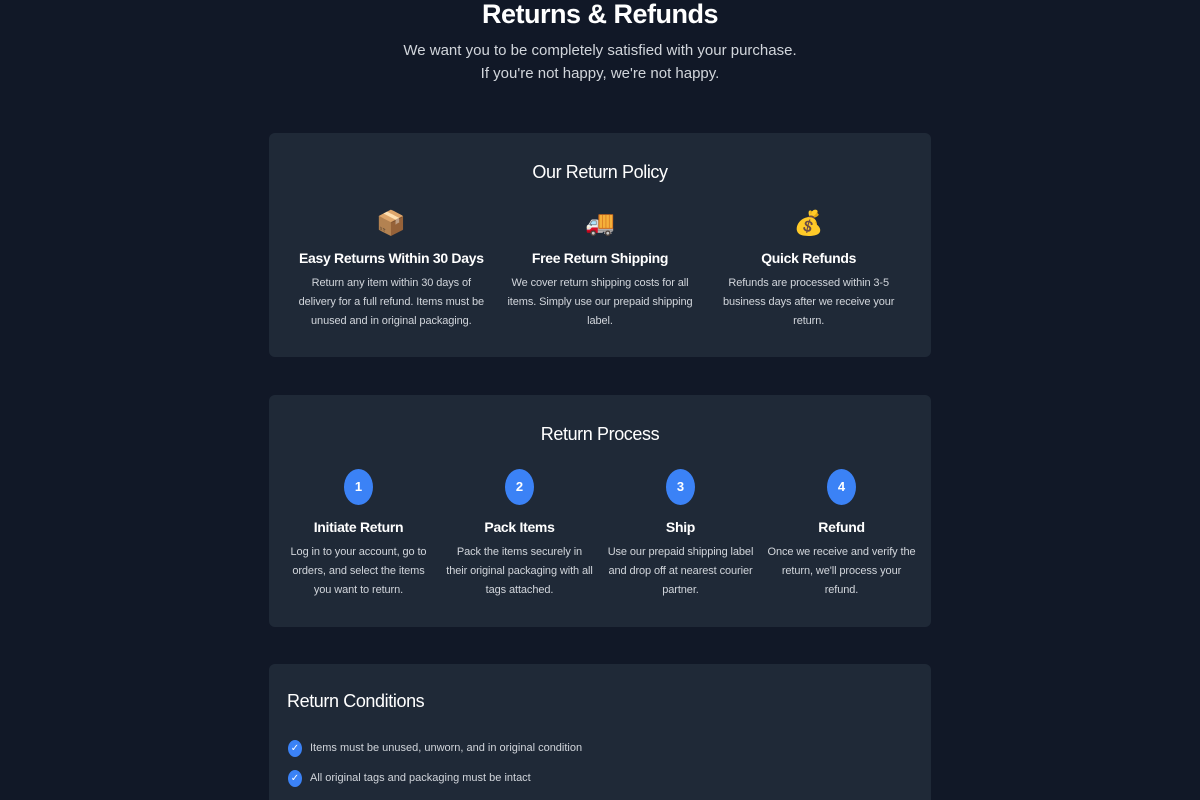 The height and width of the screenshot is (800, 1200). I want to click on return-process-title: Return Process, so click(600, 434).